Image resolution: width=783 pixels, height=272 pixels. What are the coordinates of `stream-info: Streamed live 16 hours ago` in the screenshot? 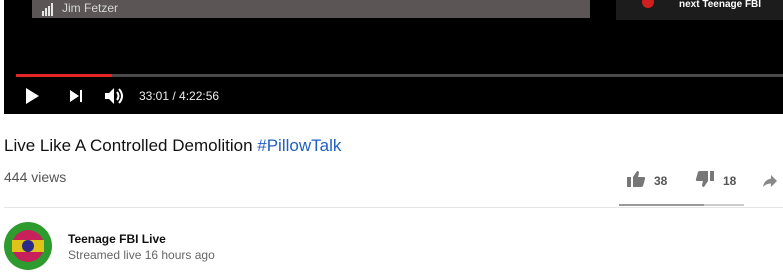 It's located at (141, 255).